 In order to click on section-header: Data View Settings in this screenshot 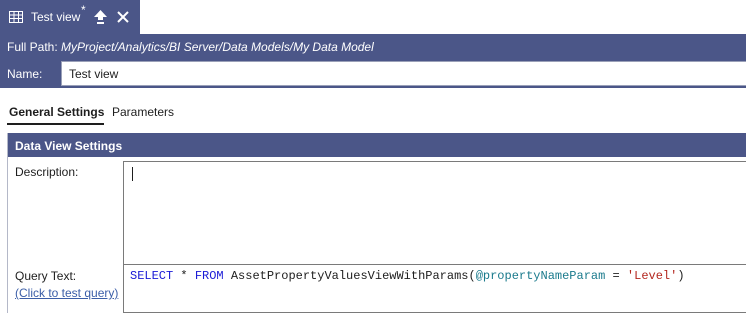, I will do `click(377, 145)`.